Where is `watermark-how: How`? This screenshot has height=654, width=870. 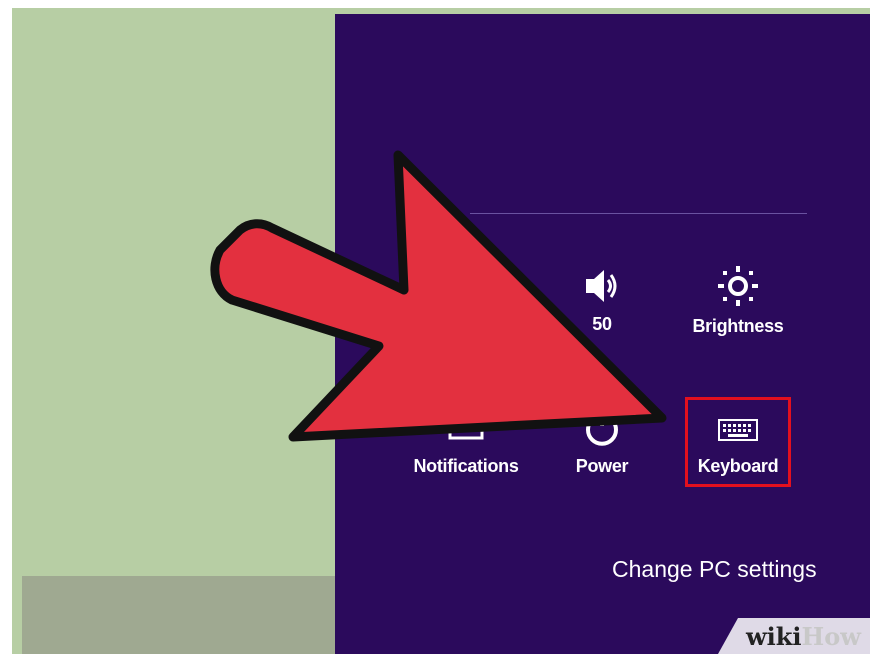
watermark-how: How is located at coordinates (831, 636).